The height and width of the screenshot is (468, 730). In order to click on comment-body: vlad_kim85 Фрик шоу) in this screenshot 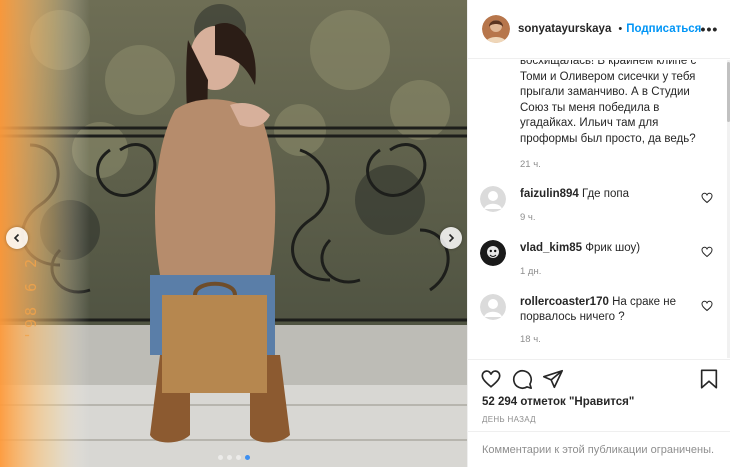, I will do `click(600, 248)`.